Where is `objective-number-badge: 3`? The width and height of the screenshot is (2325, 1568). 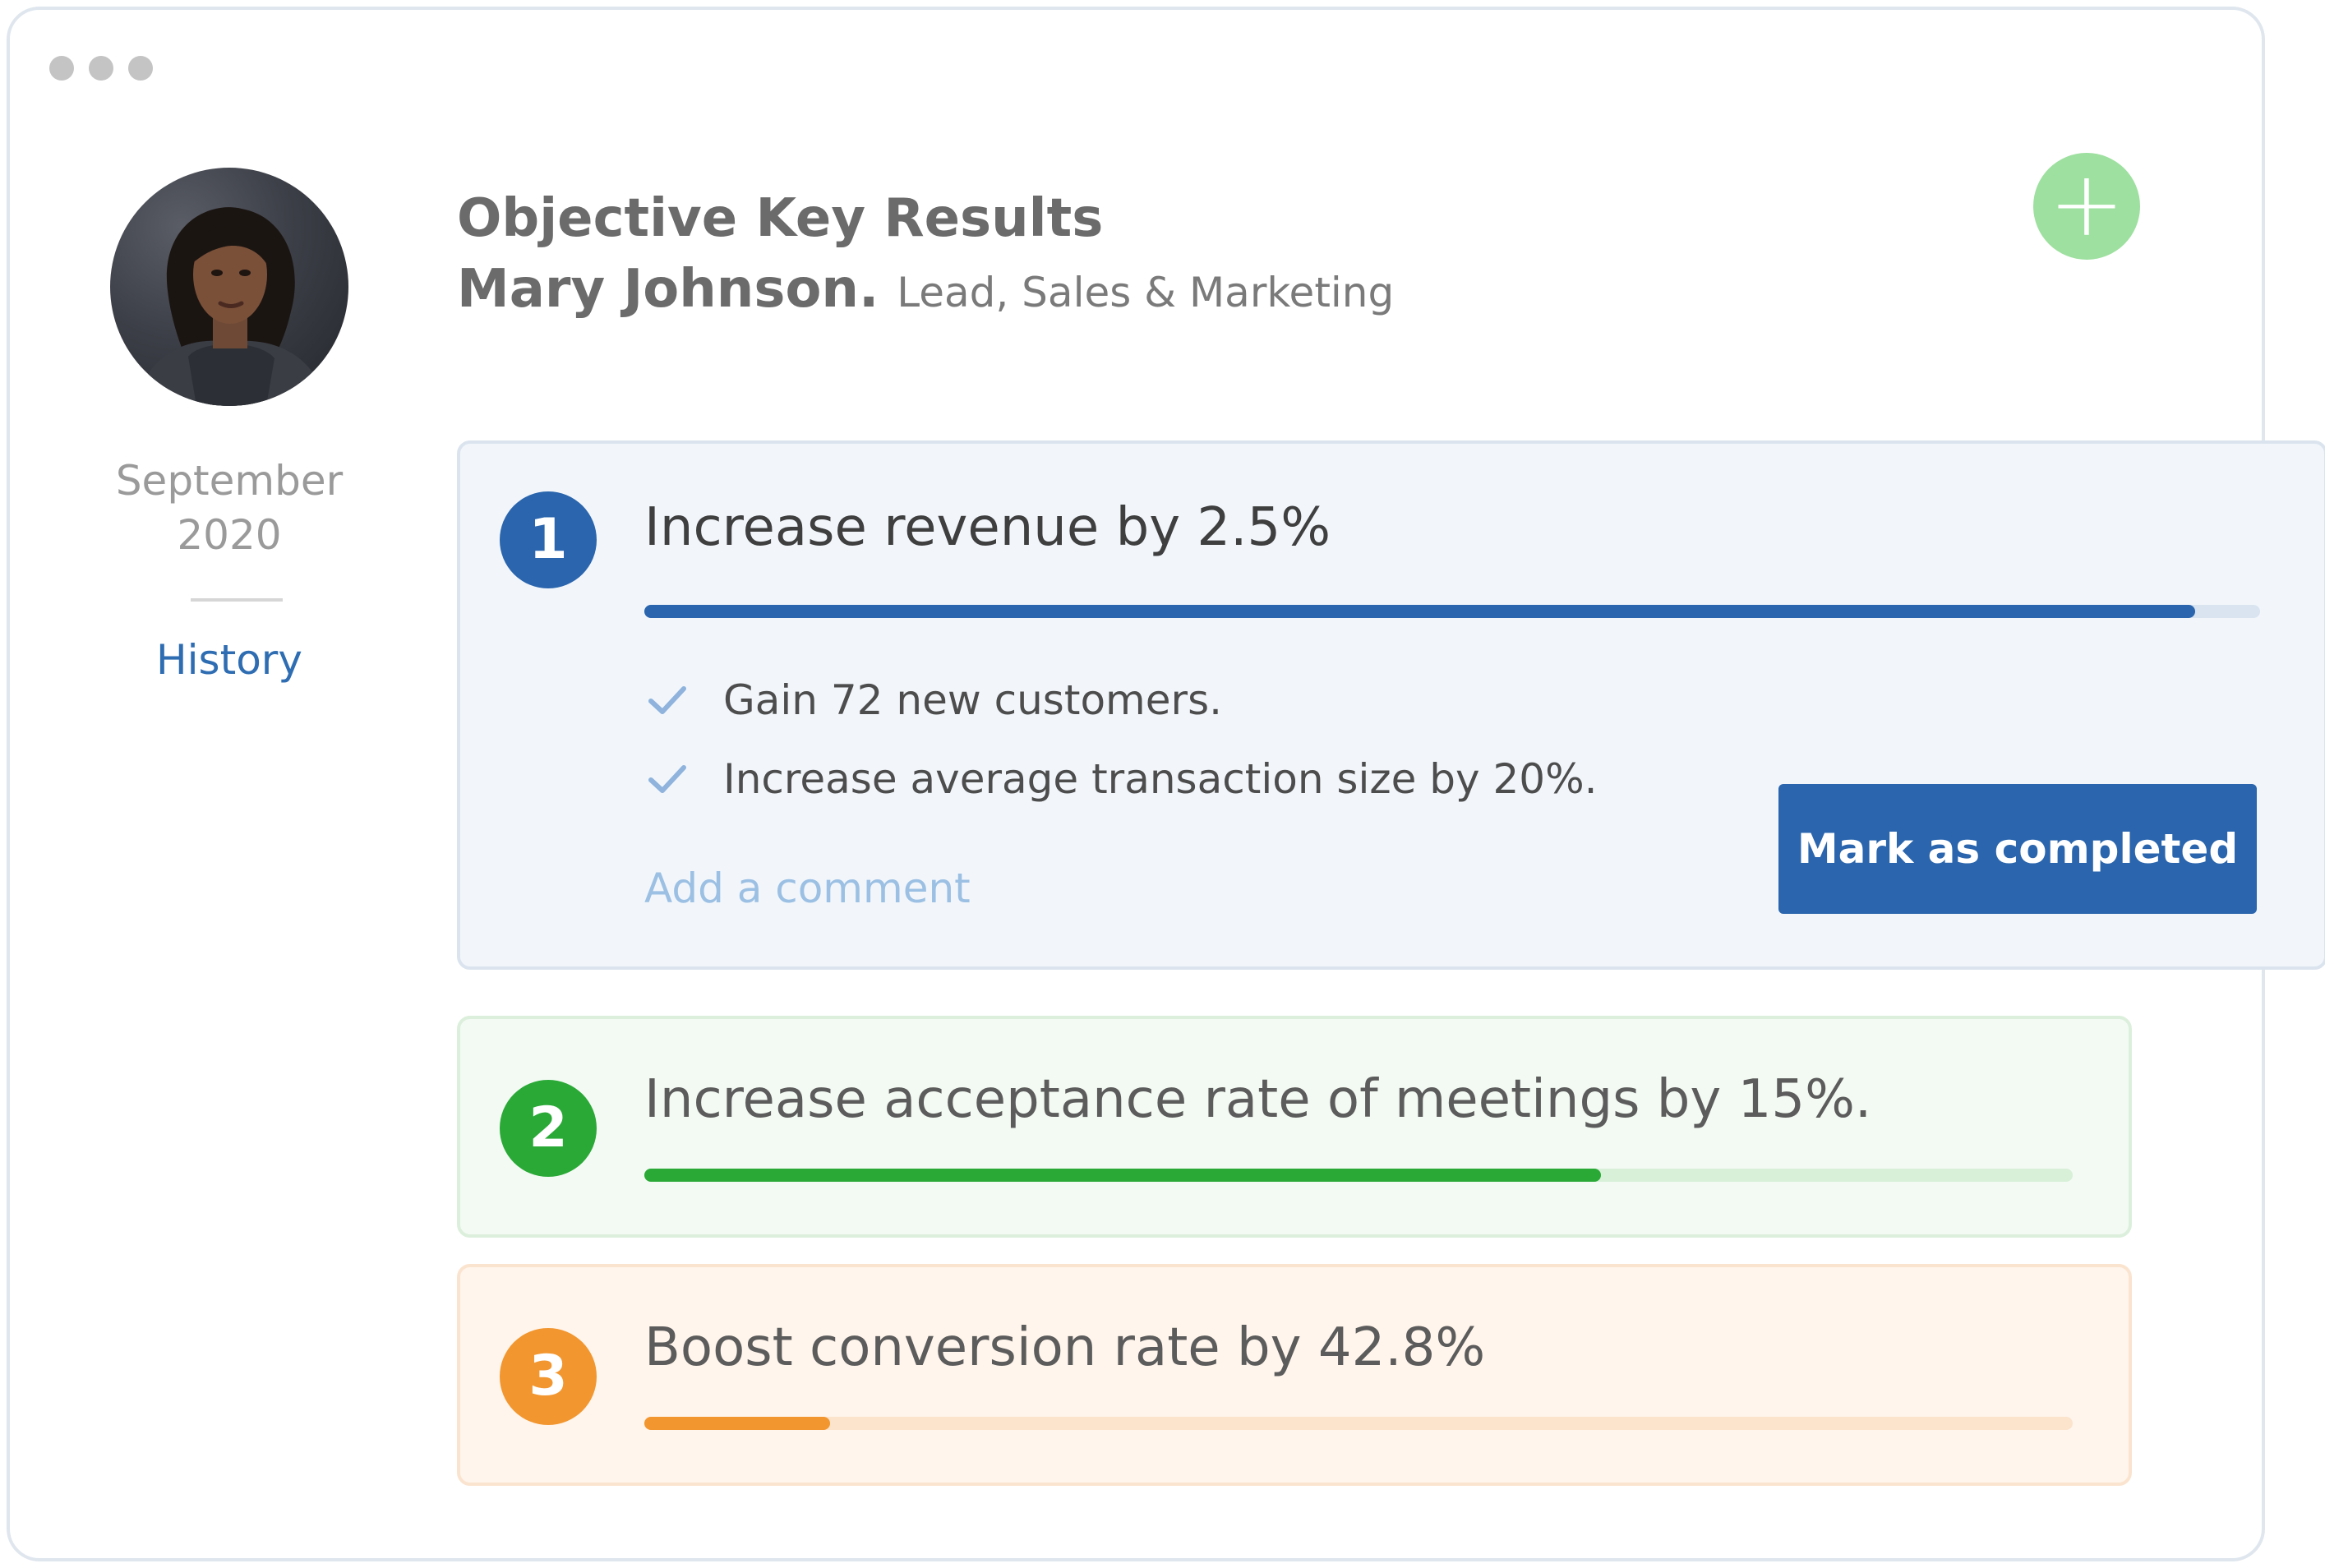
objective-number-badge: 3 is located at coordinates (548, 1376).